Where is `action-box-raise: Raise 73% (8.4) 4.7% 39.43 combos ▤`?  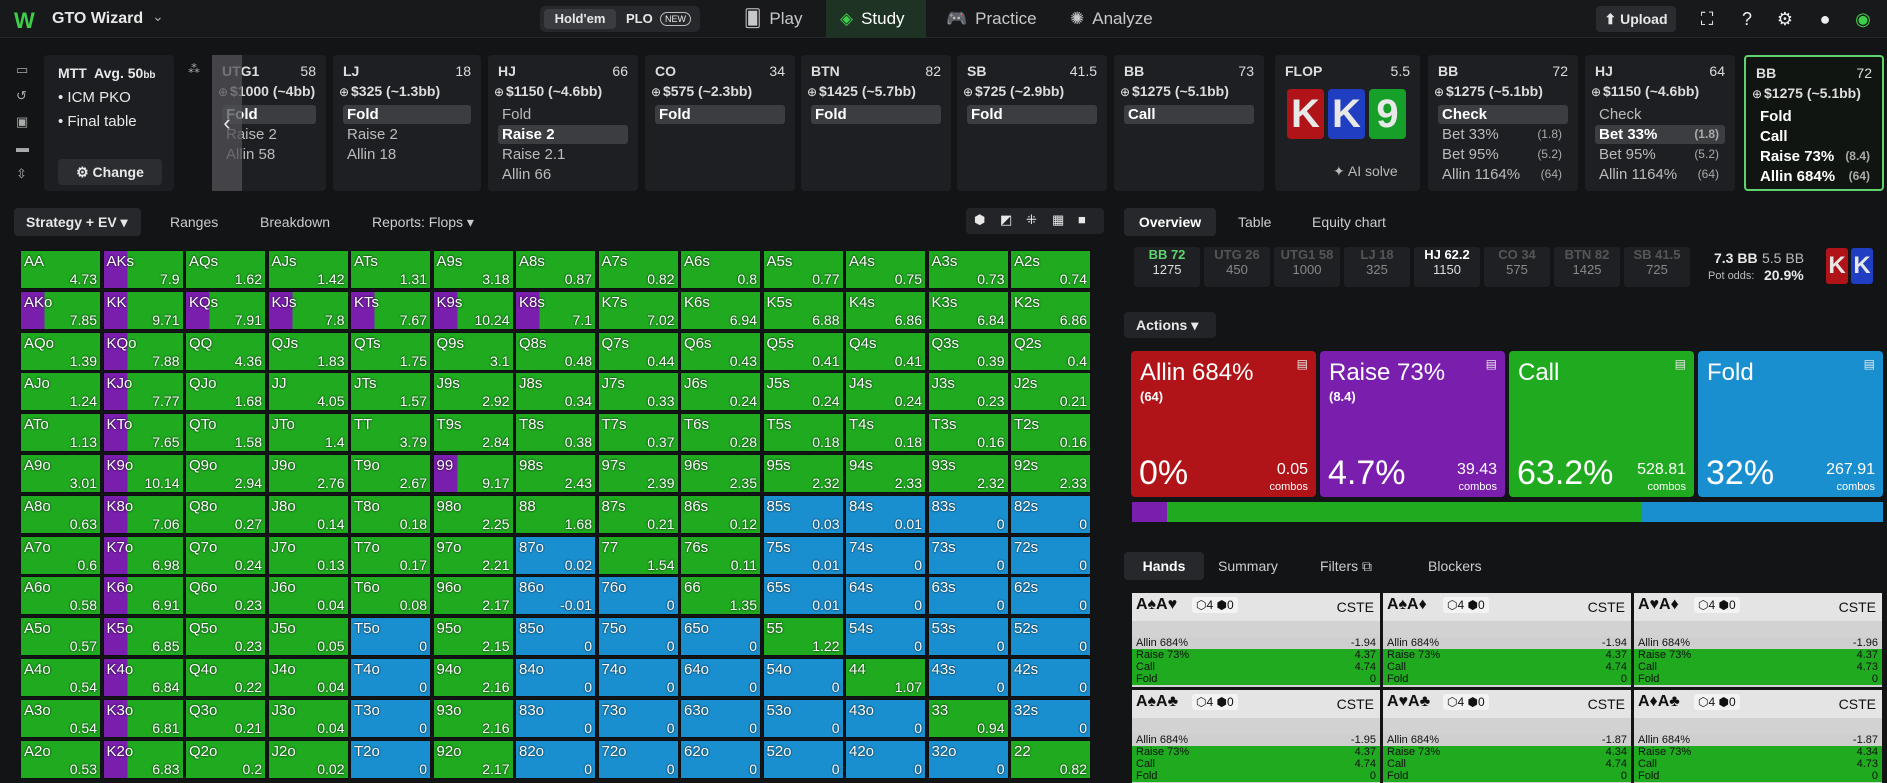
action-box-raise: Raise 73% (8.4) 4.7% 39.43 combos ▤ is located at coordinates (1412, 424).